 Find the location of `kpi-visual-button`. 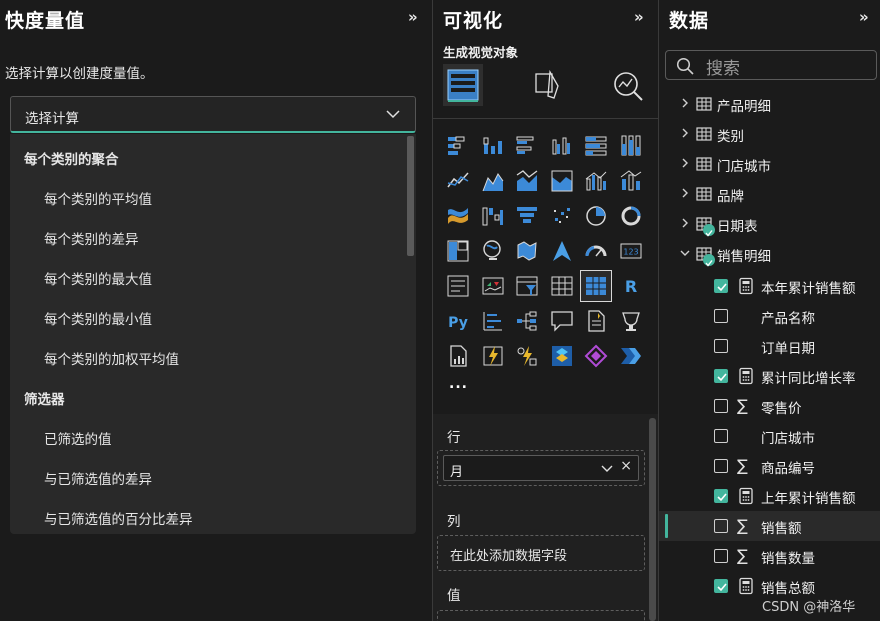

kpi-visual-button is located at coordinates (493, 286).